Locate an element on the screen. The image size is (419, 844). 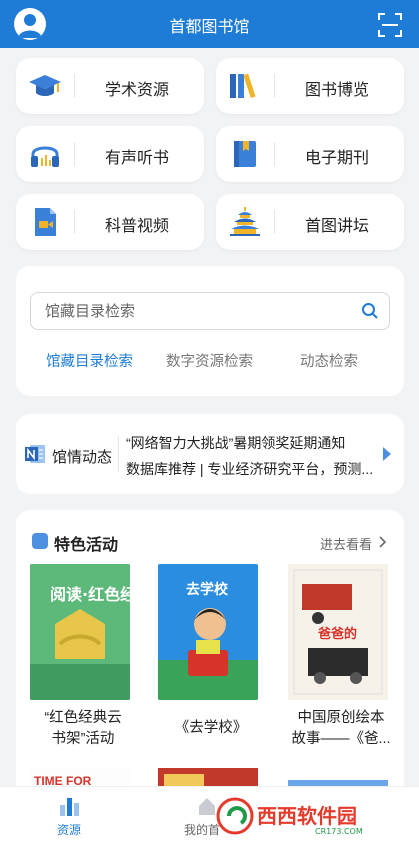
tile-science-videos: 科普视频 is located at coordinates (110, 222).